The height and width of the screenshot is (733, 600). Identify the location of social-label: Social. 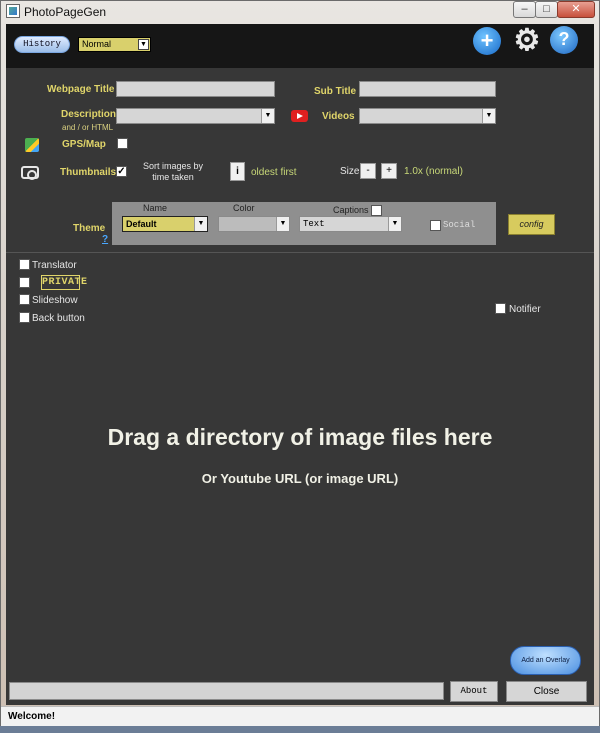
(459, 225).